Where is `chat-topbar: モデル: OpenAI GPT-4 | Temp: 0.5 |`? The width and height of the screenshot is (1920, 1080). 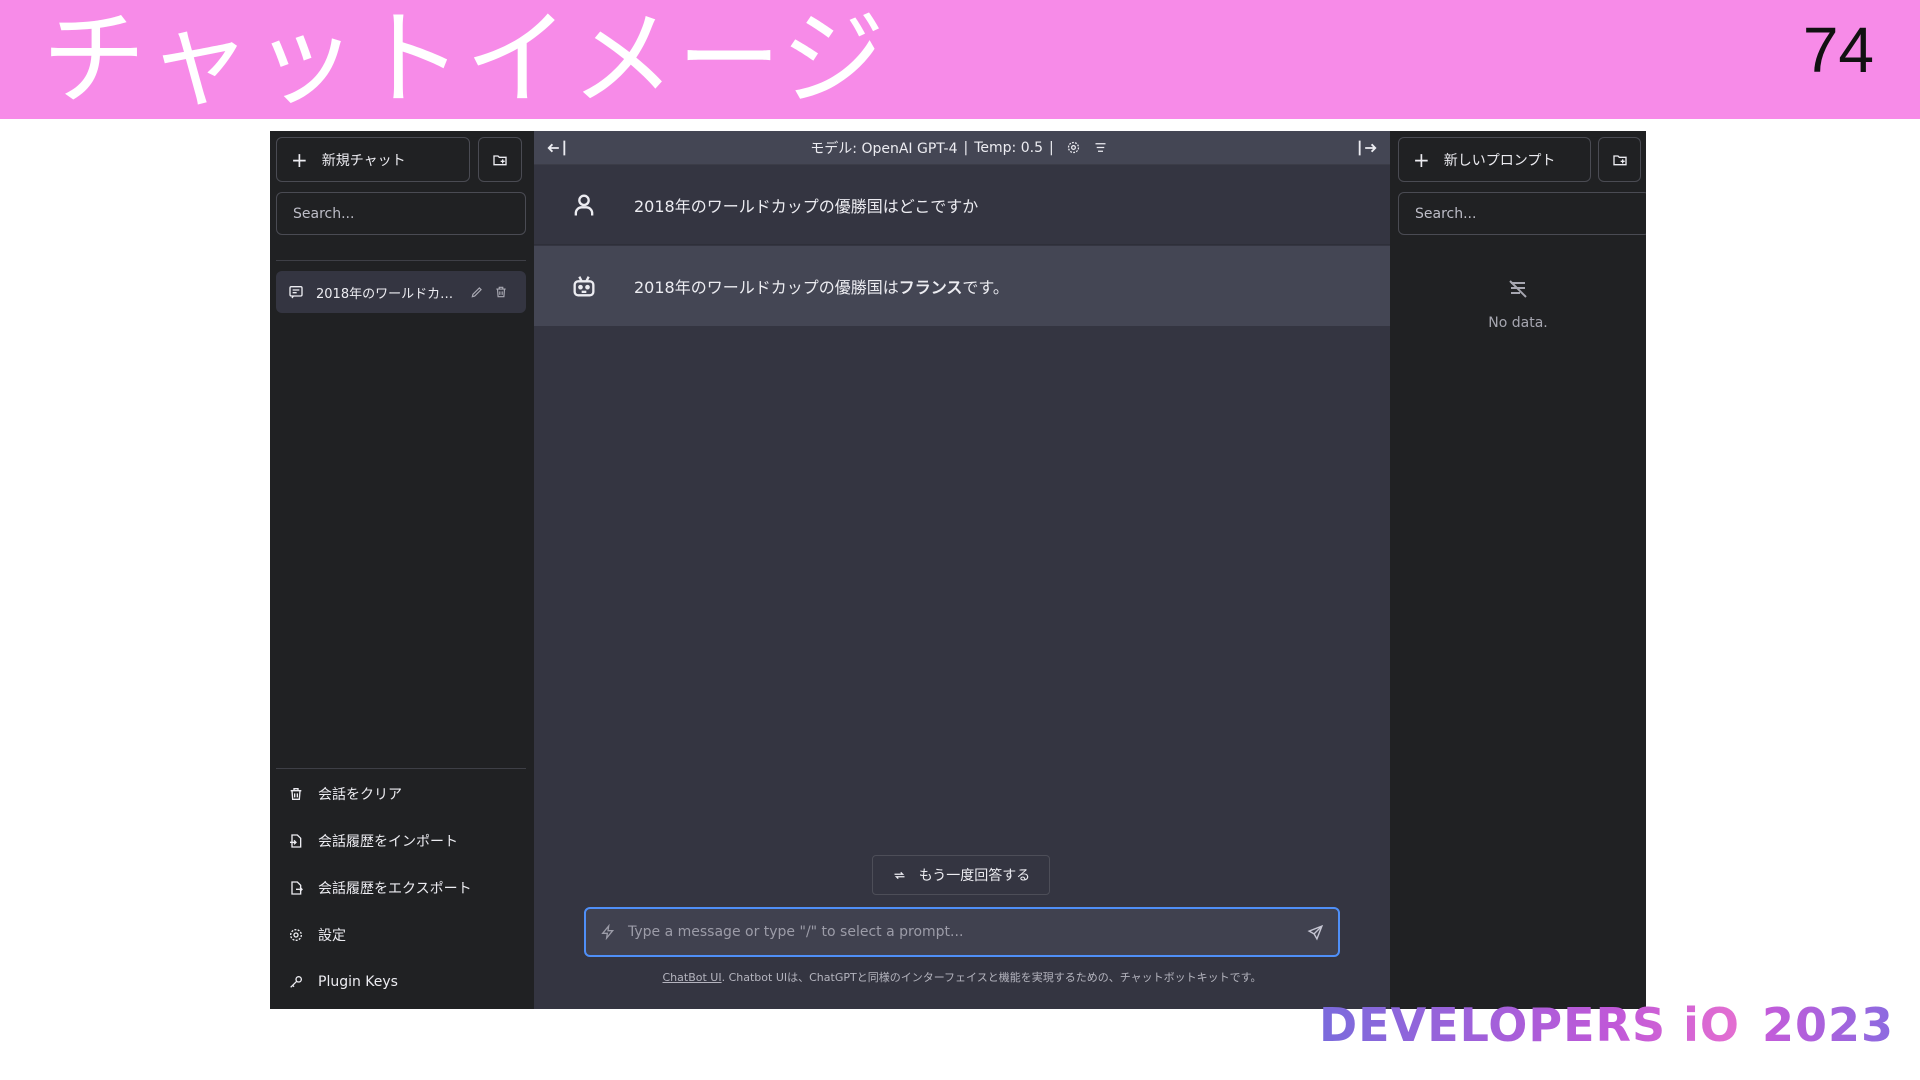 chat-topbar: モデル: OpenAI GPT-4 | Temp: 0.5 | is located at coordinates (962, 148).